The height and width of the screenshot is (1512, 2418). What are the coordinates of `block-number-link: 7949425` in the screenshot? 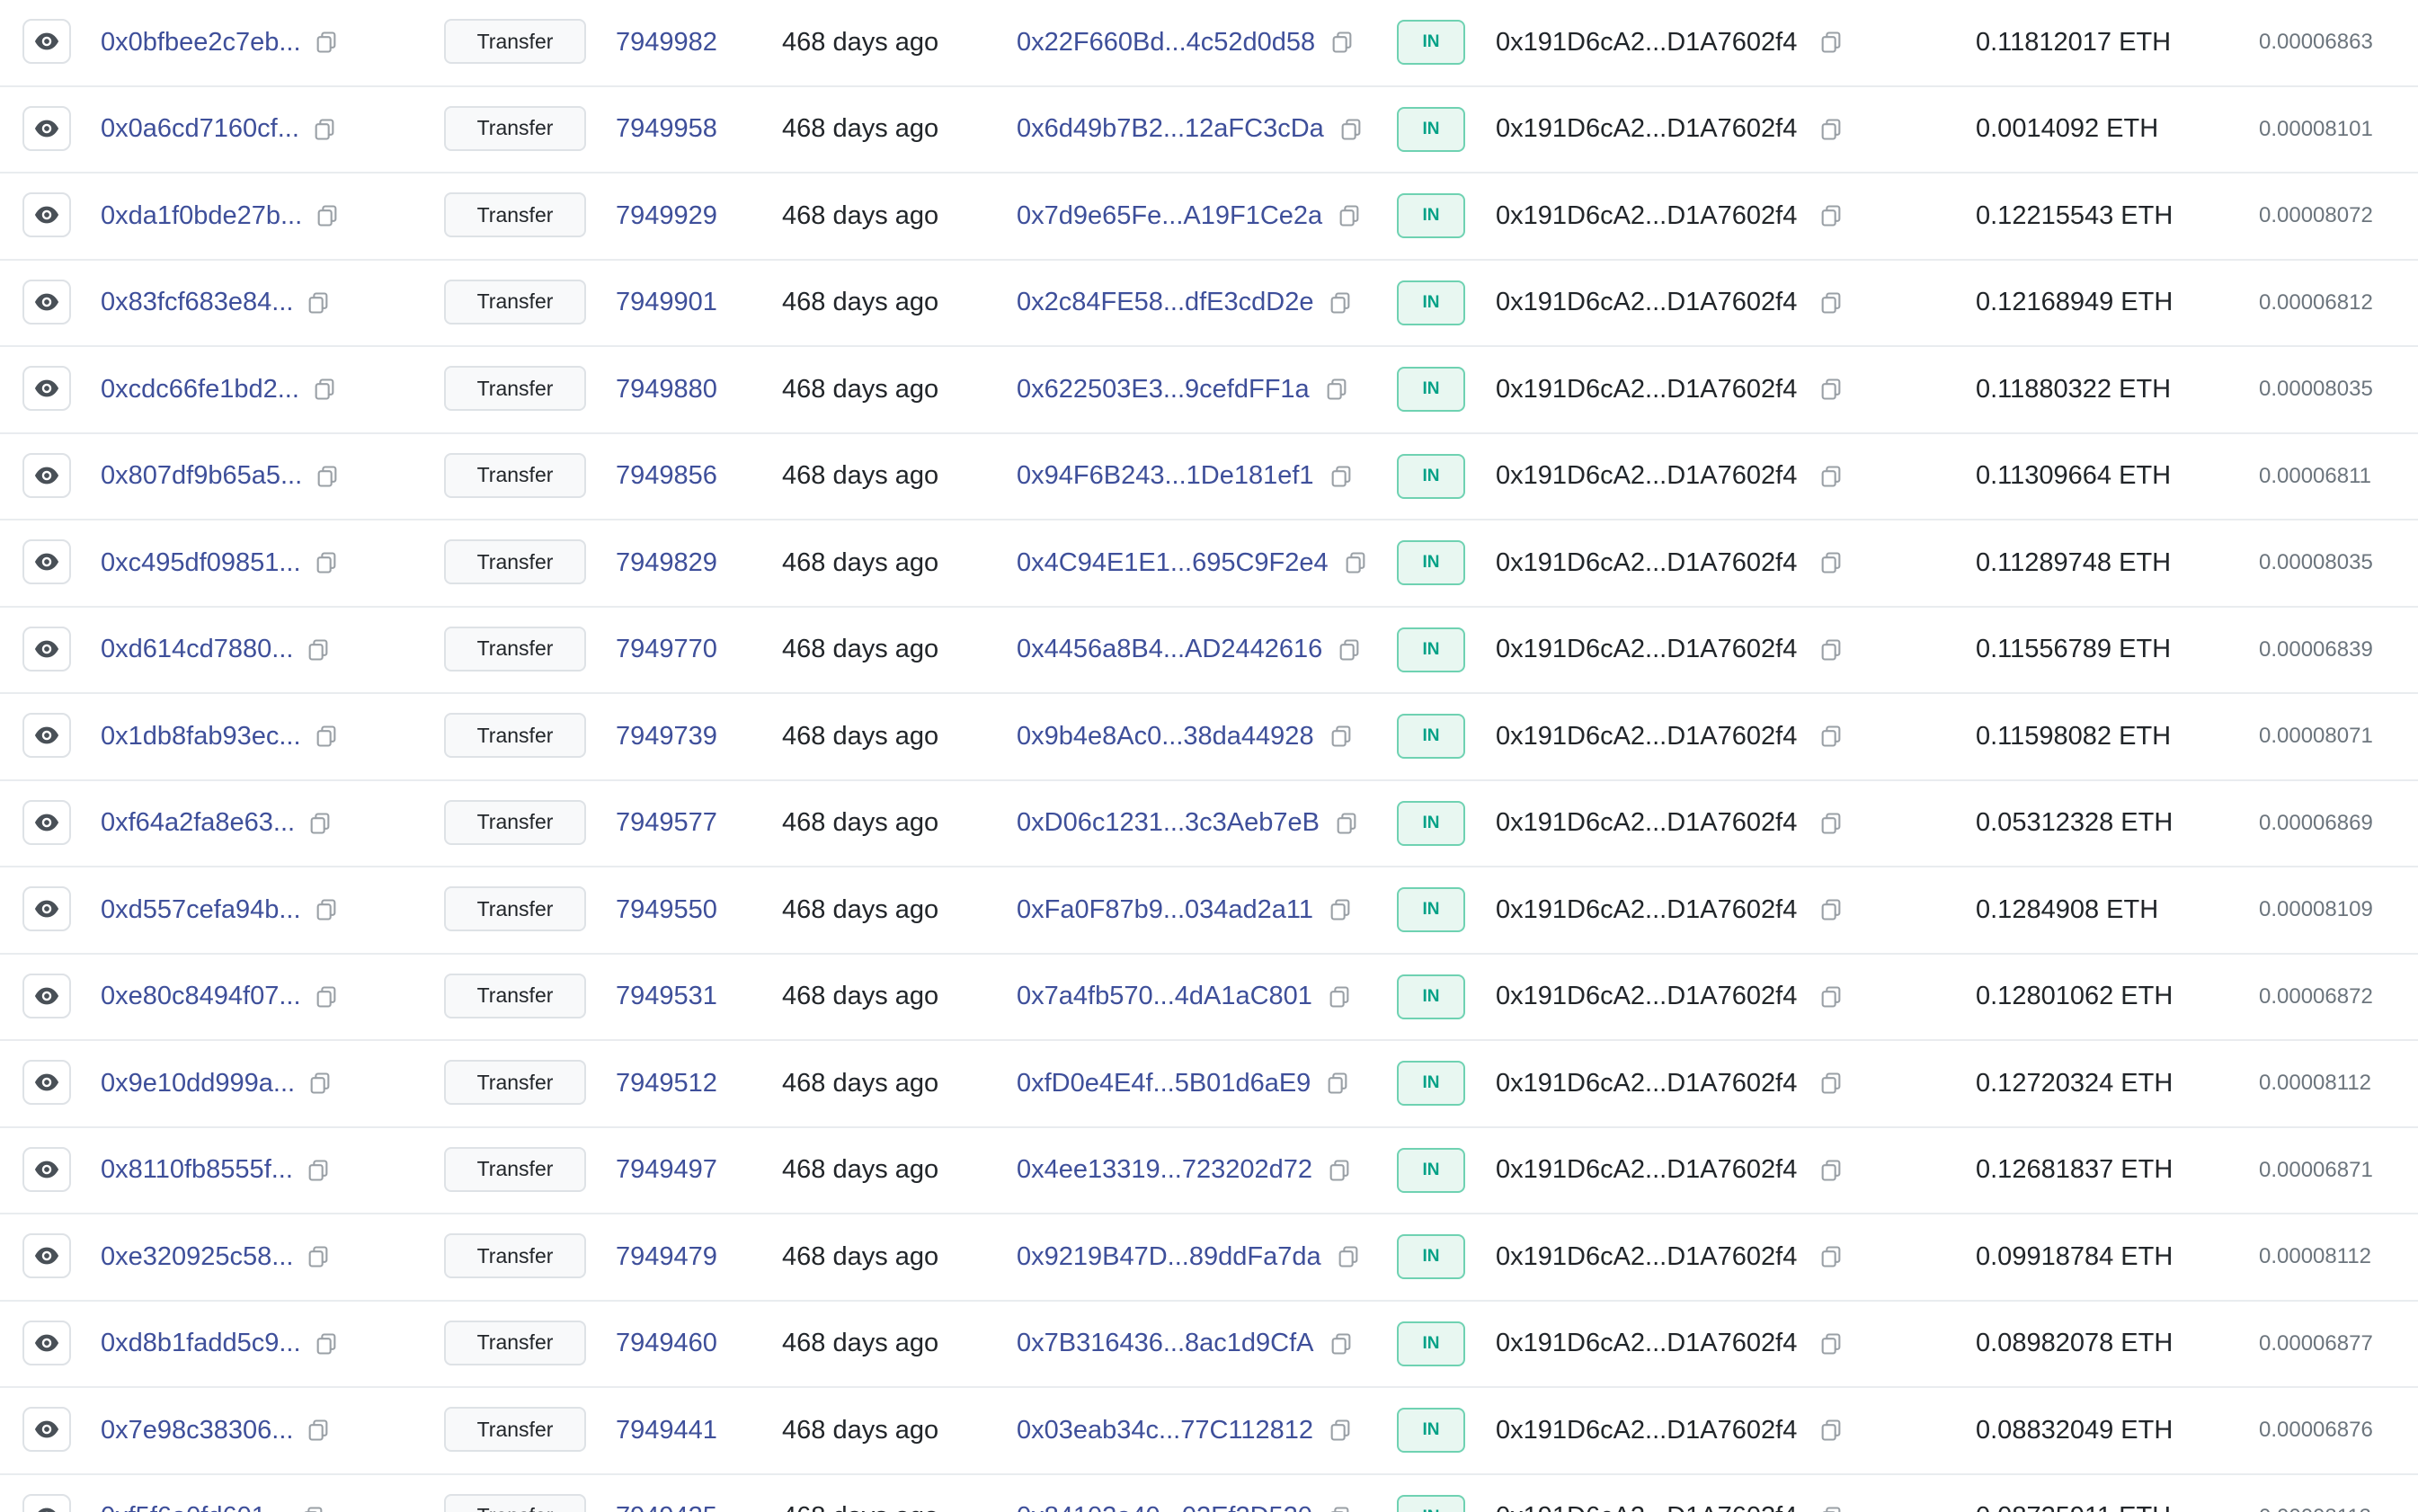 It's located at (666, 1507).